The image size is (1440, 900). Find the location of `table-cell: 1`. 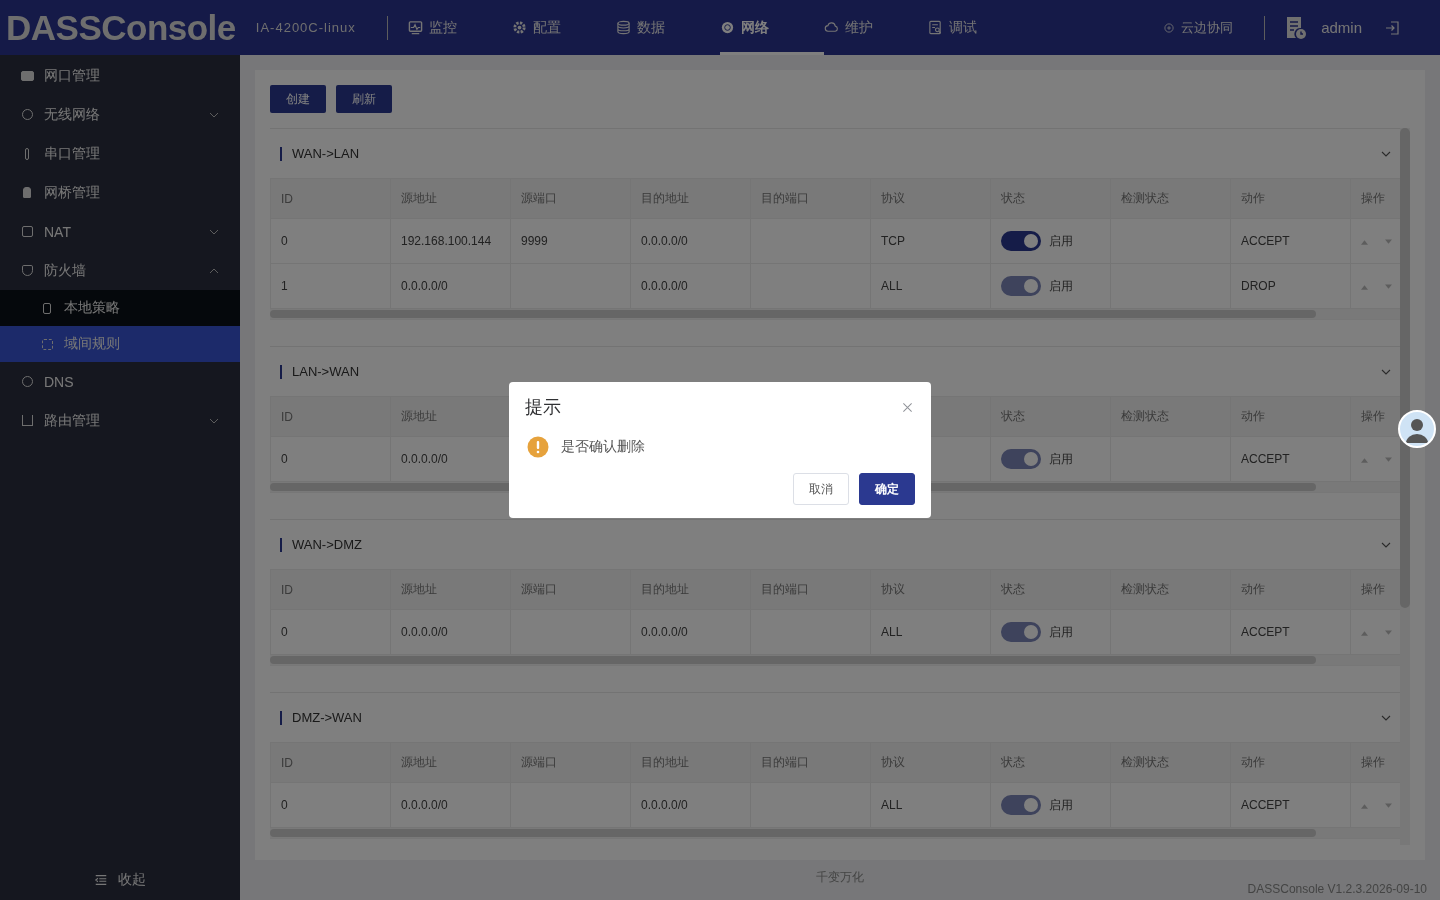

table-cell: 1 is located at coordinates (330, 286).